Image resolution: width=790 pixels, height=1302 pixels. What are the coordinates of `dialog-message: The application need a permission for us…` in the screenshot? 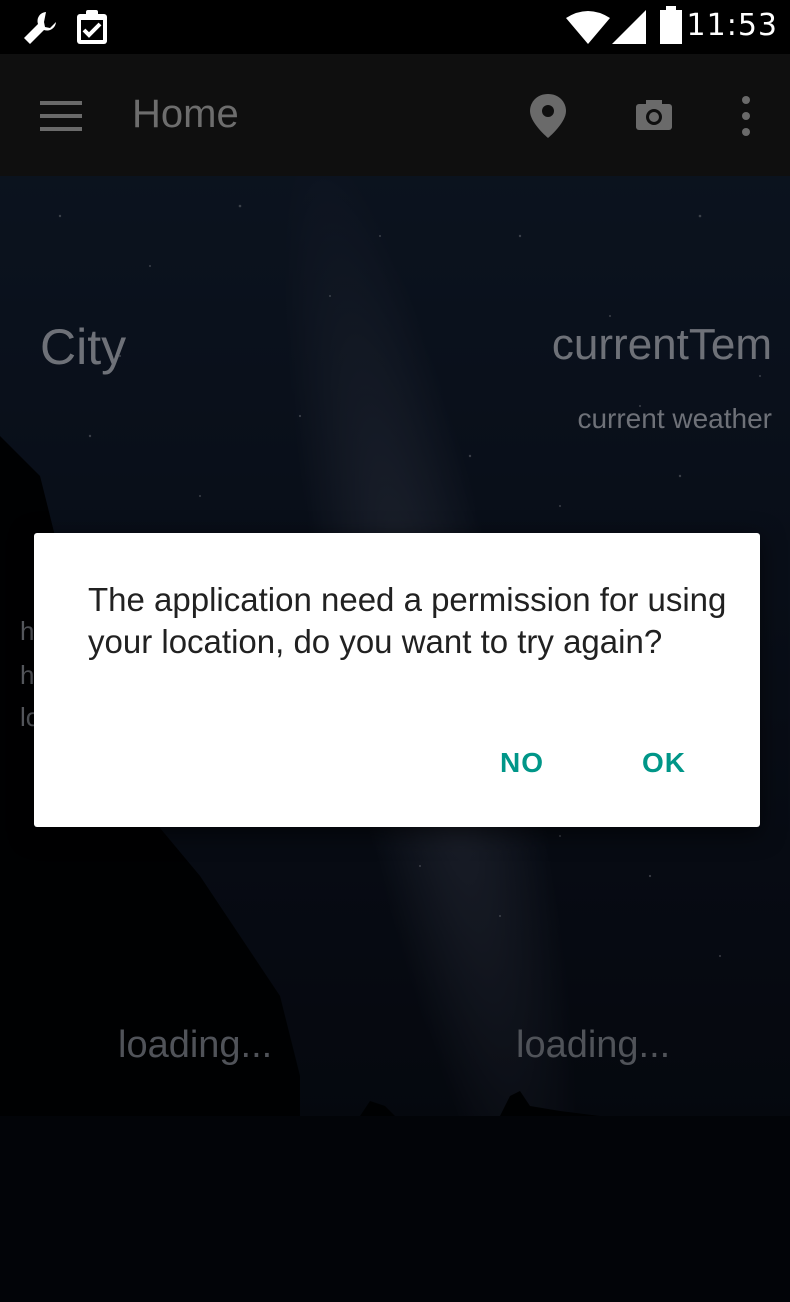 It's located at (407, 620).